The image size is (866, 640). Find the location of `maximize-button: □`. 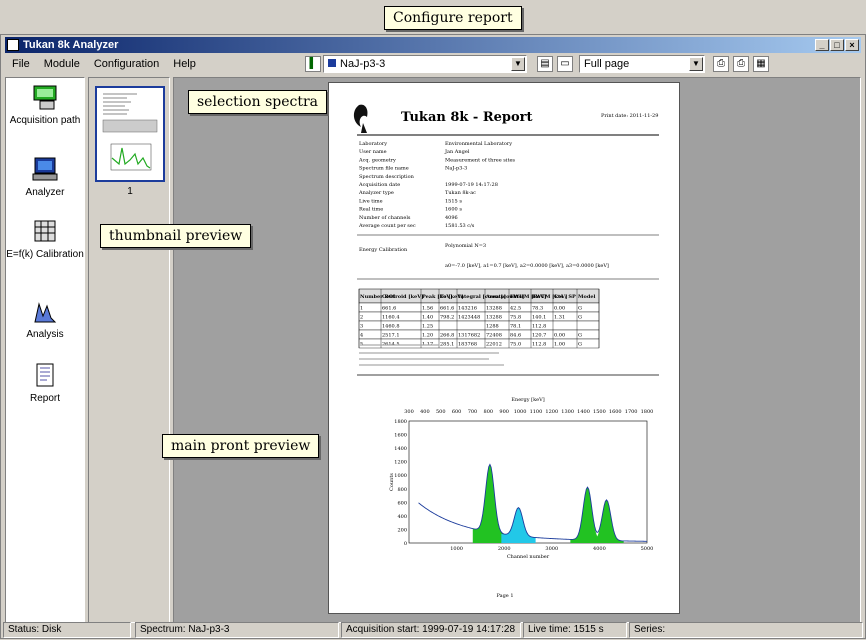

maximize-button: □ is located at coordinates (837, 45).